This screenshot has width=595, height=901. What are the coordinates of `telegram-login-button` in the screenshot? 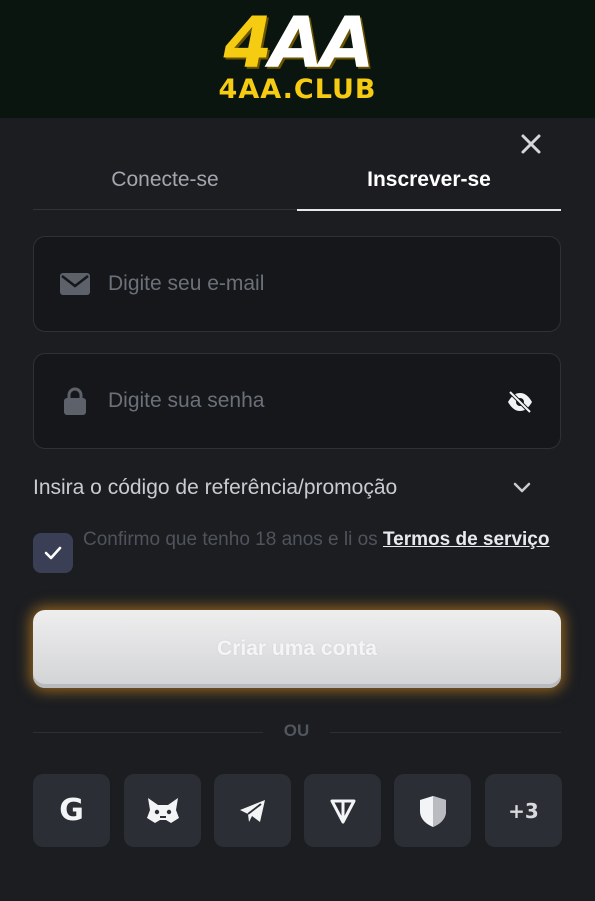 It's located at (252, 810).